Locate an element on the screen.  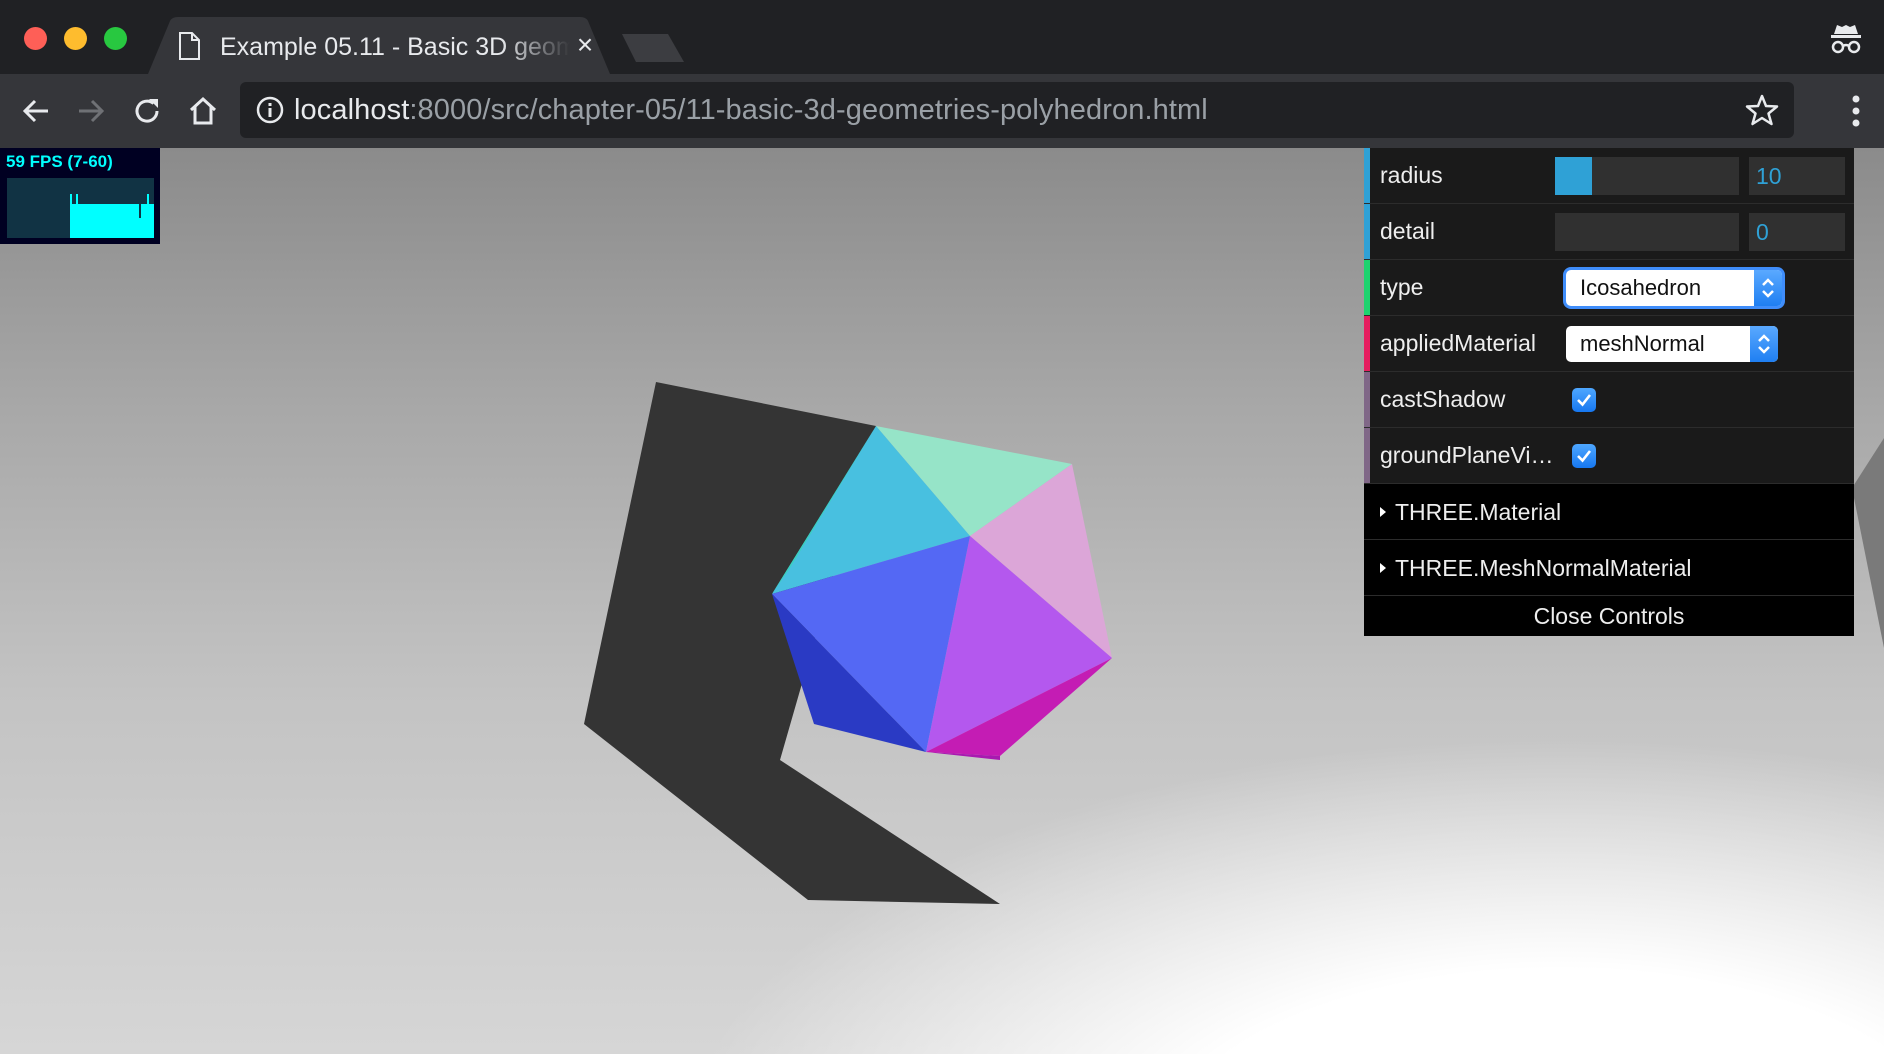
close-controls-button: Close Controls is located at coordinates (1609, 616).